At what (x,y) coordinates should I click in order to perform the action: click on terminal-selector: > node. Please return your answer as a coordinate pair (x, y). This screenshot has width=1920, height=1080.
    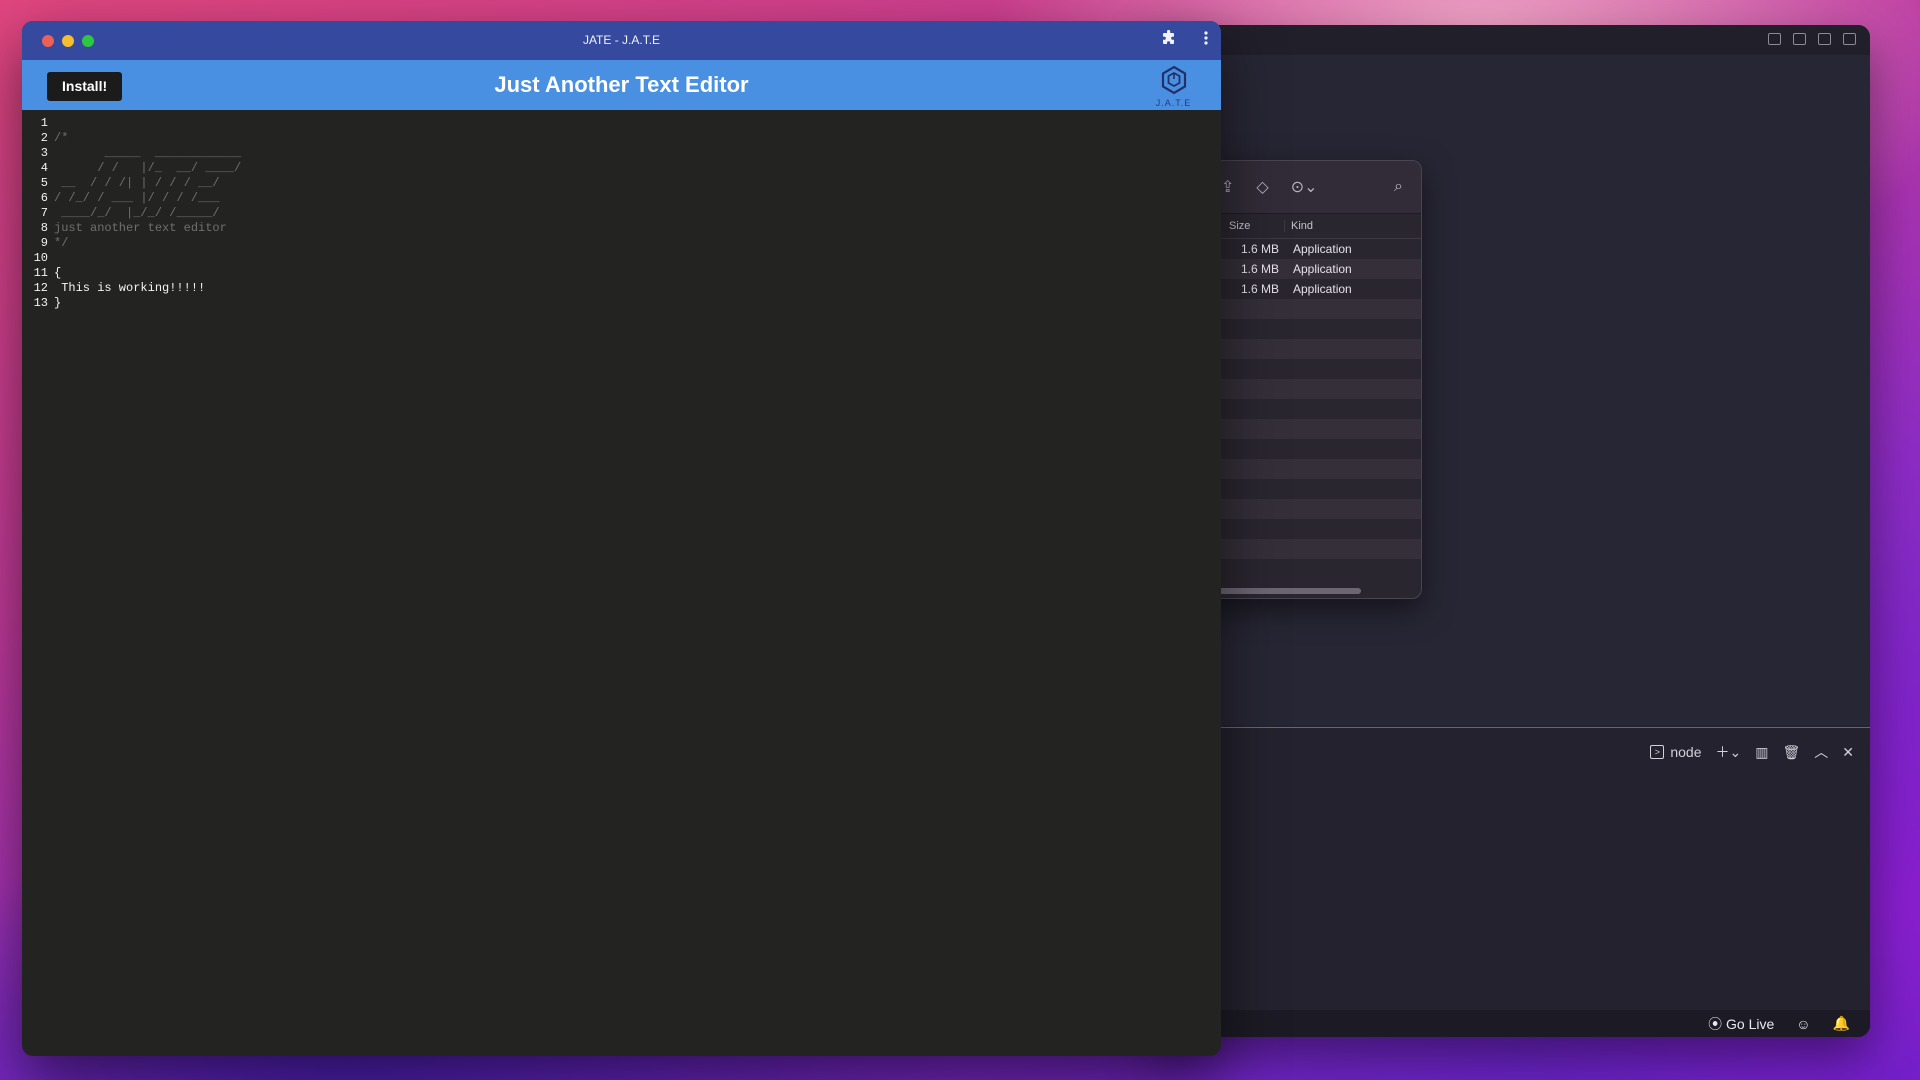
    Looking at the image, I should click on (1676, 752).